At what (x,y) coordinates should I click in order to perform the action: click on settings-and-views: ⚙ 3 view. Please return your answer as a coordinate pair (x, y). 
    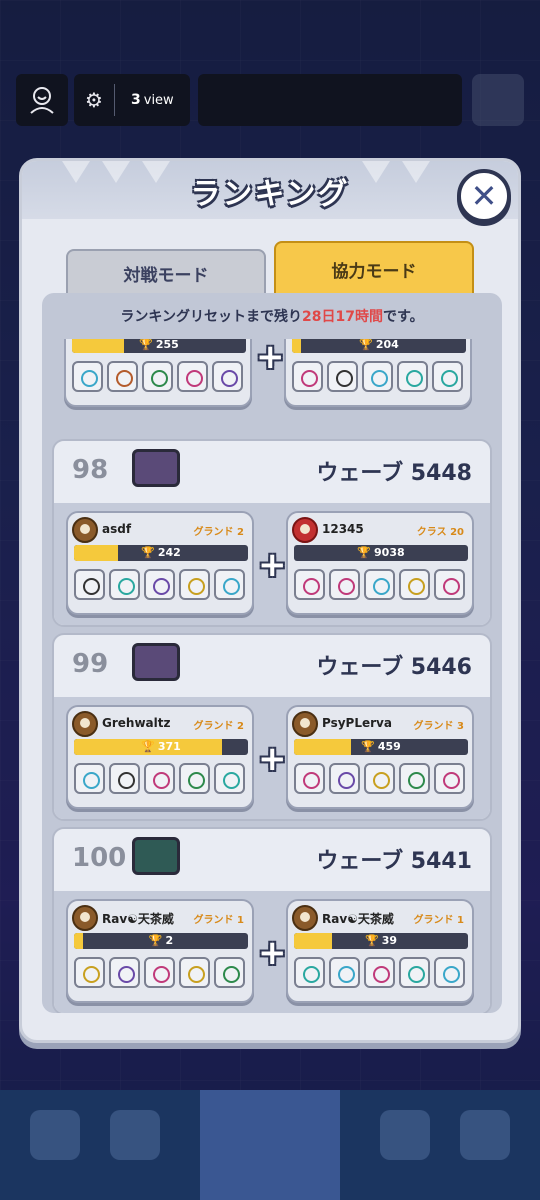
    Looking at the image, I should click on (132, 100).